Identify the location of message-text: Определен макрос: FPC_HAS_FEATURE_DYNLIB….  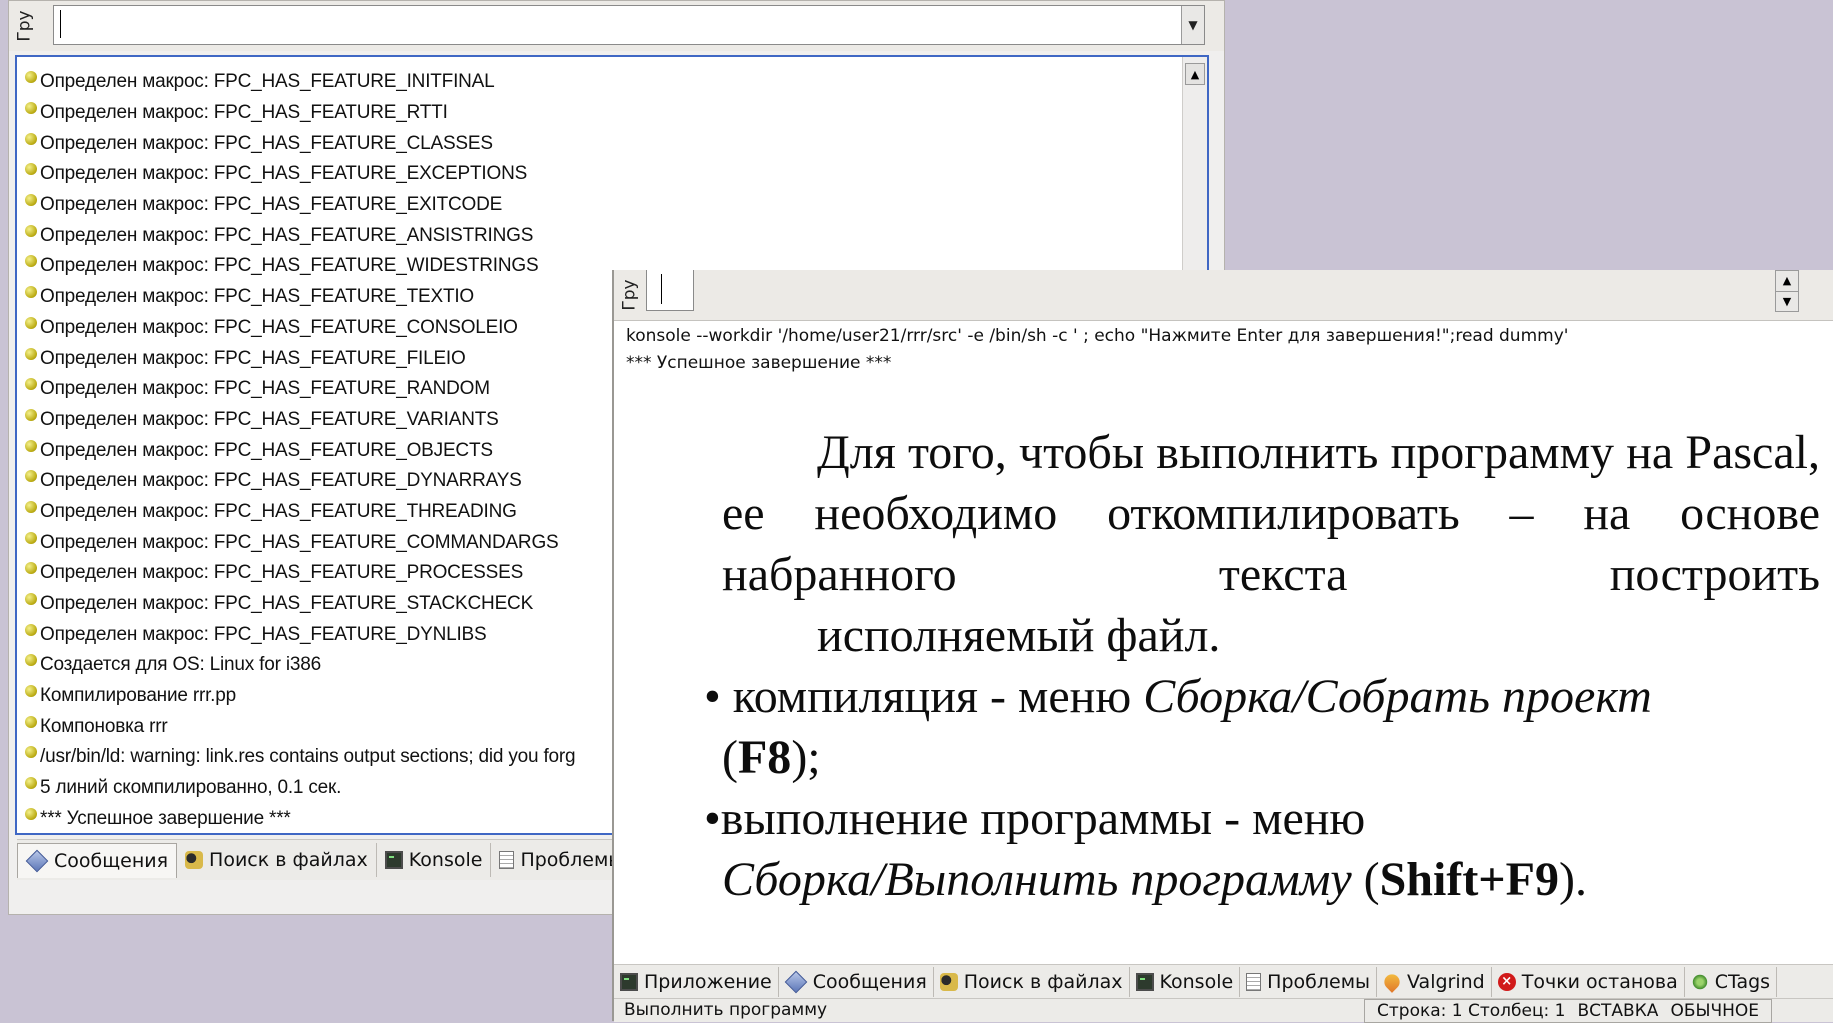
(263, 634).